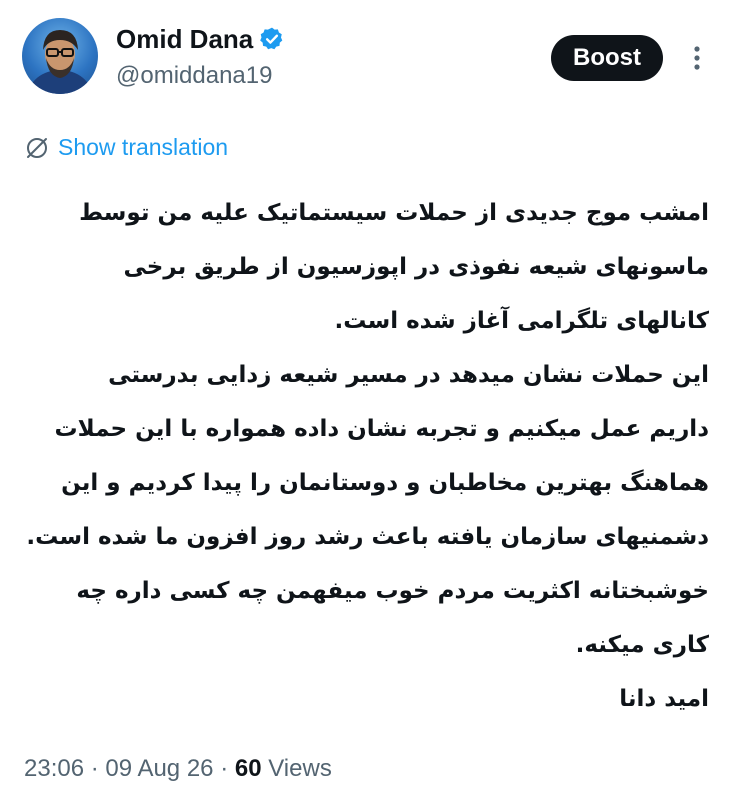 The image size is (731, 800). What do you see at coordinates (60, 62) in the screenshot?
I see `avatar-image` at bounding box center [60, 62].